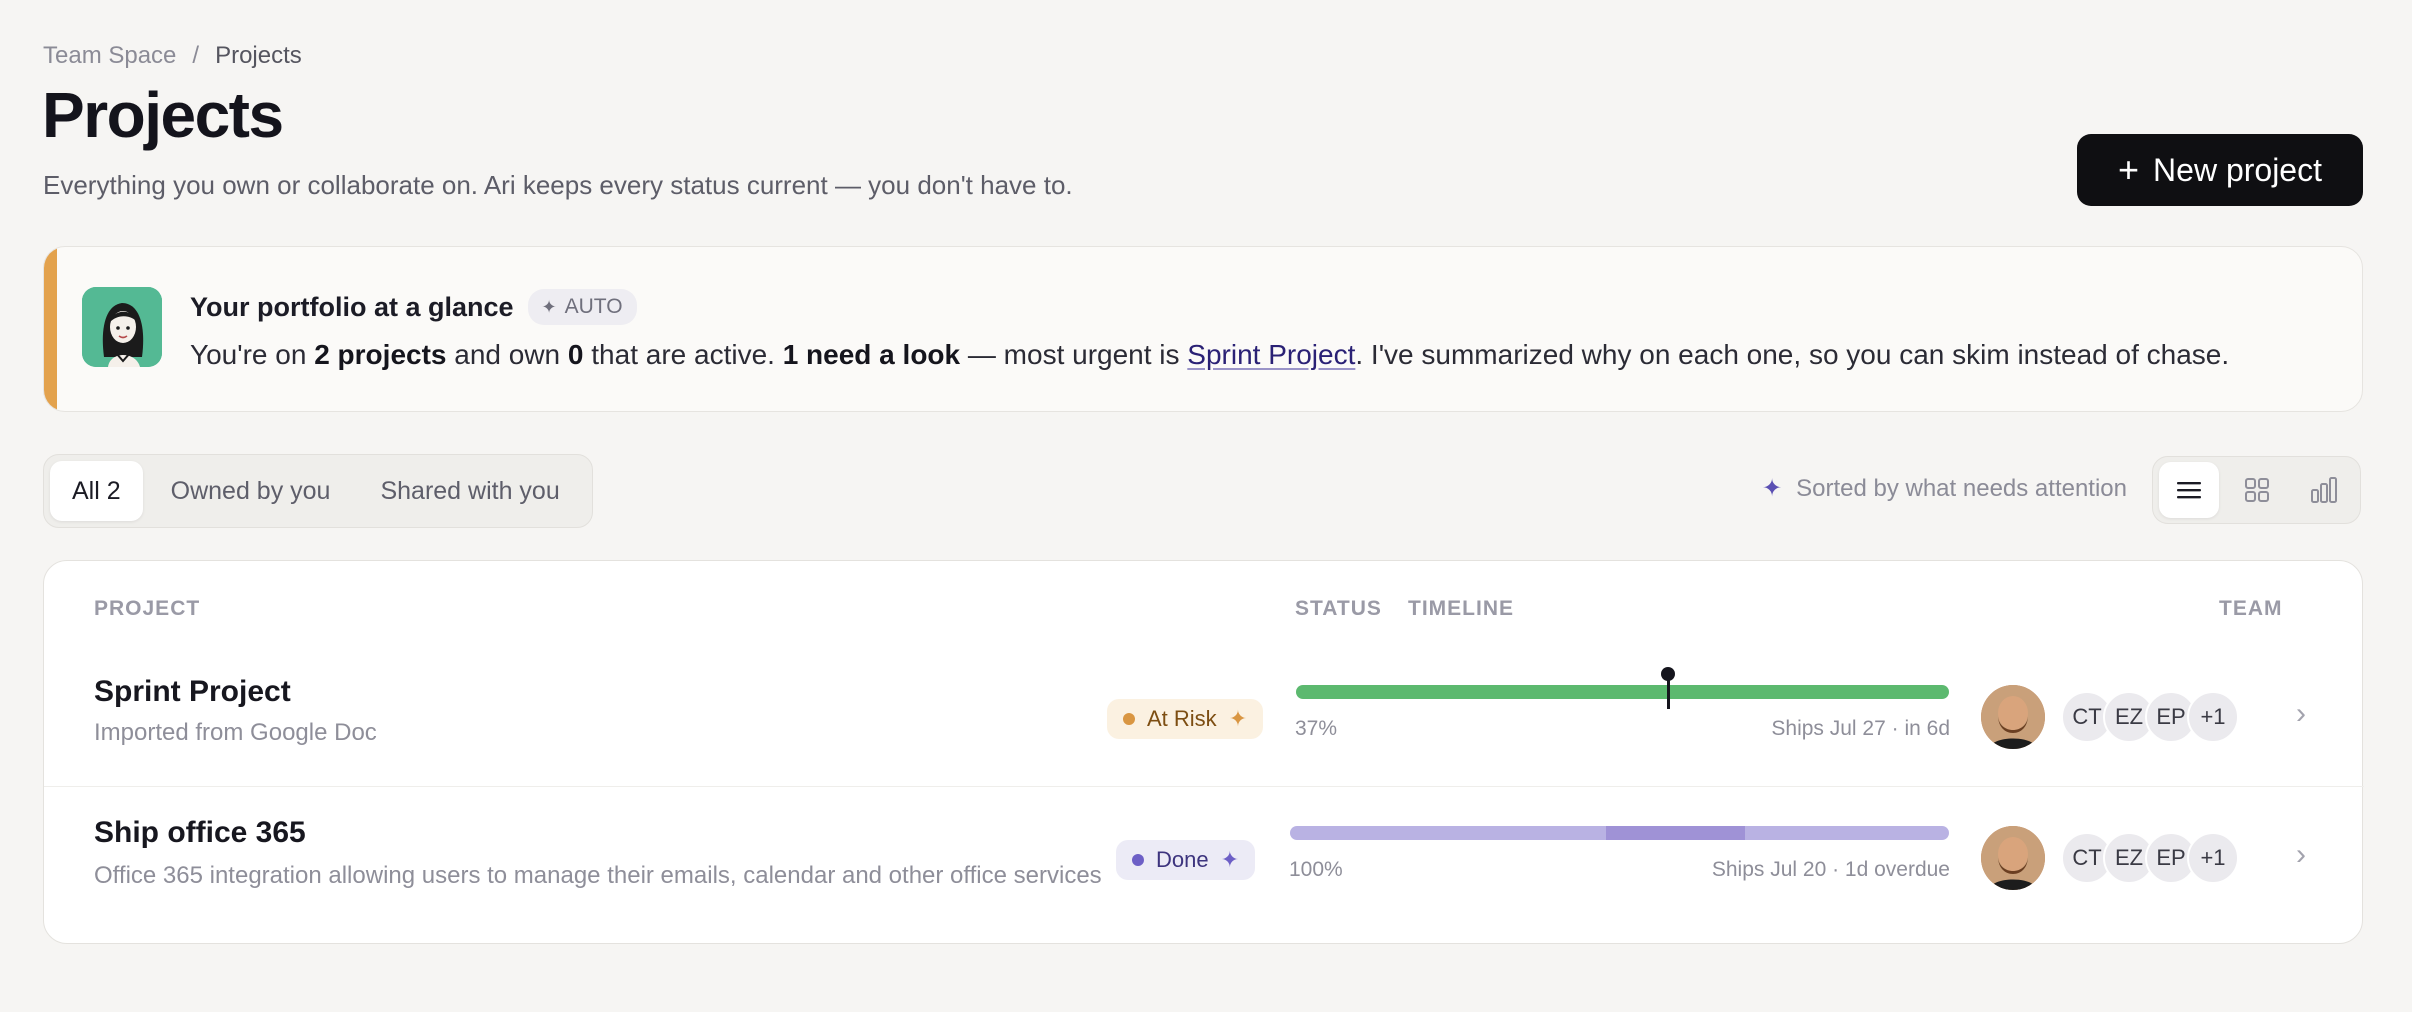  I want to click on tab-owned-by-you: Owned by you, so click(251, 491).